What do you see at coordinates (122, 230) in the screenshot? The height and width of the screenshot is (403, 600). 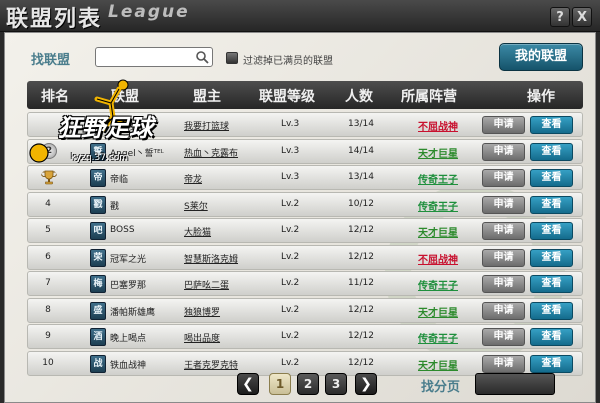 I see `row-league-name: BOSS` at bounding box center [122, 230].